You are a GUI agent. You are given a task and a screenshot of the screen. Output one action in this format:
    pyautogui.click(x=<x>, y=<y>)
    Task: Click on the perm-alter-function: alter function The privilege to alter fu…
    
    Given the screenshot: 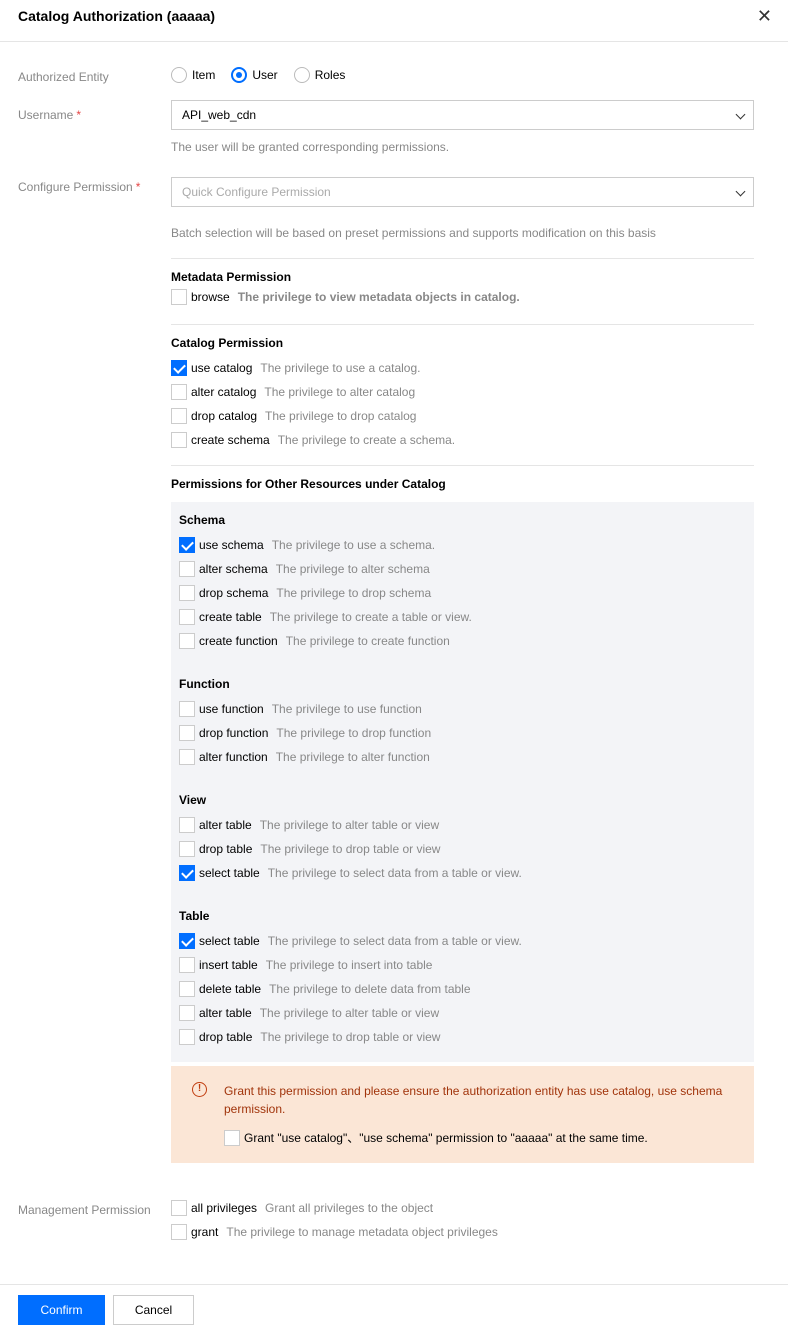 What is the action you would take?
    pyautogui.click(x=304, y=757)
    